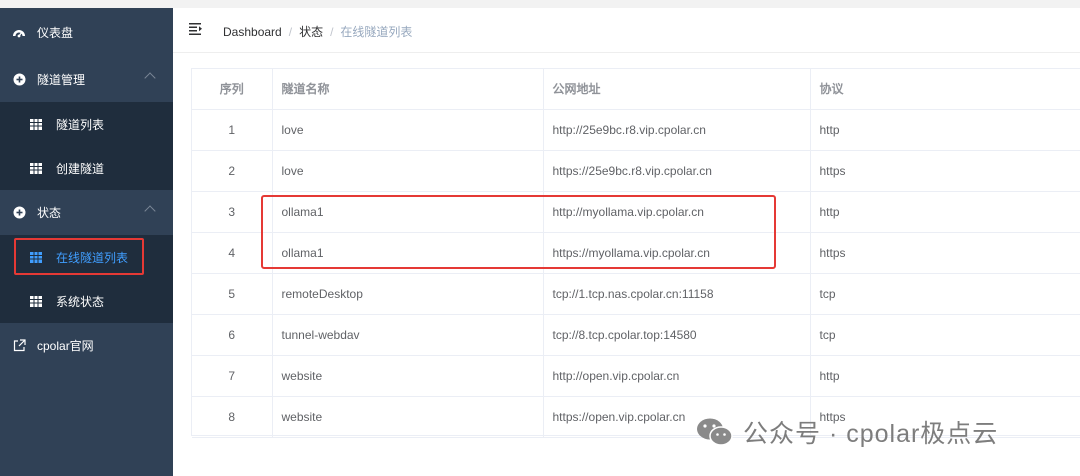 This screenshot has height=476, width=1080. Describe the element at coordinates (92, 257) in the screenshot. I see `sidebar-item-label: 在线隧道列表` at that location.